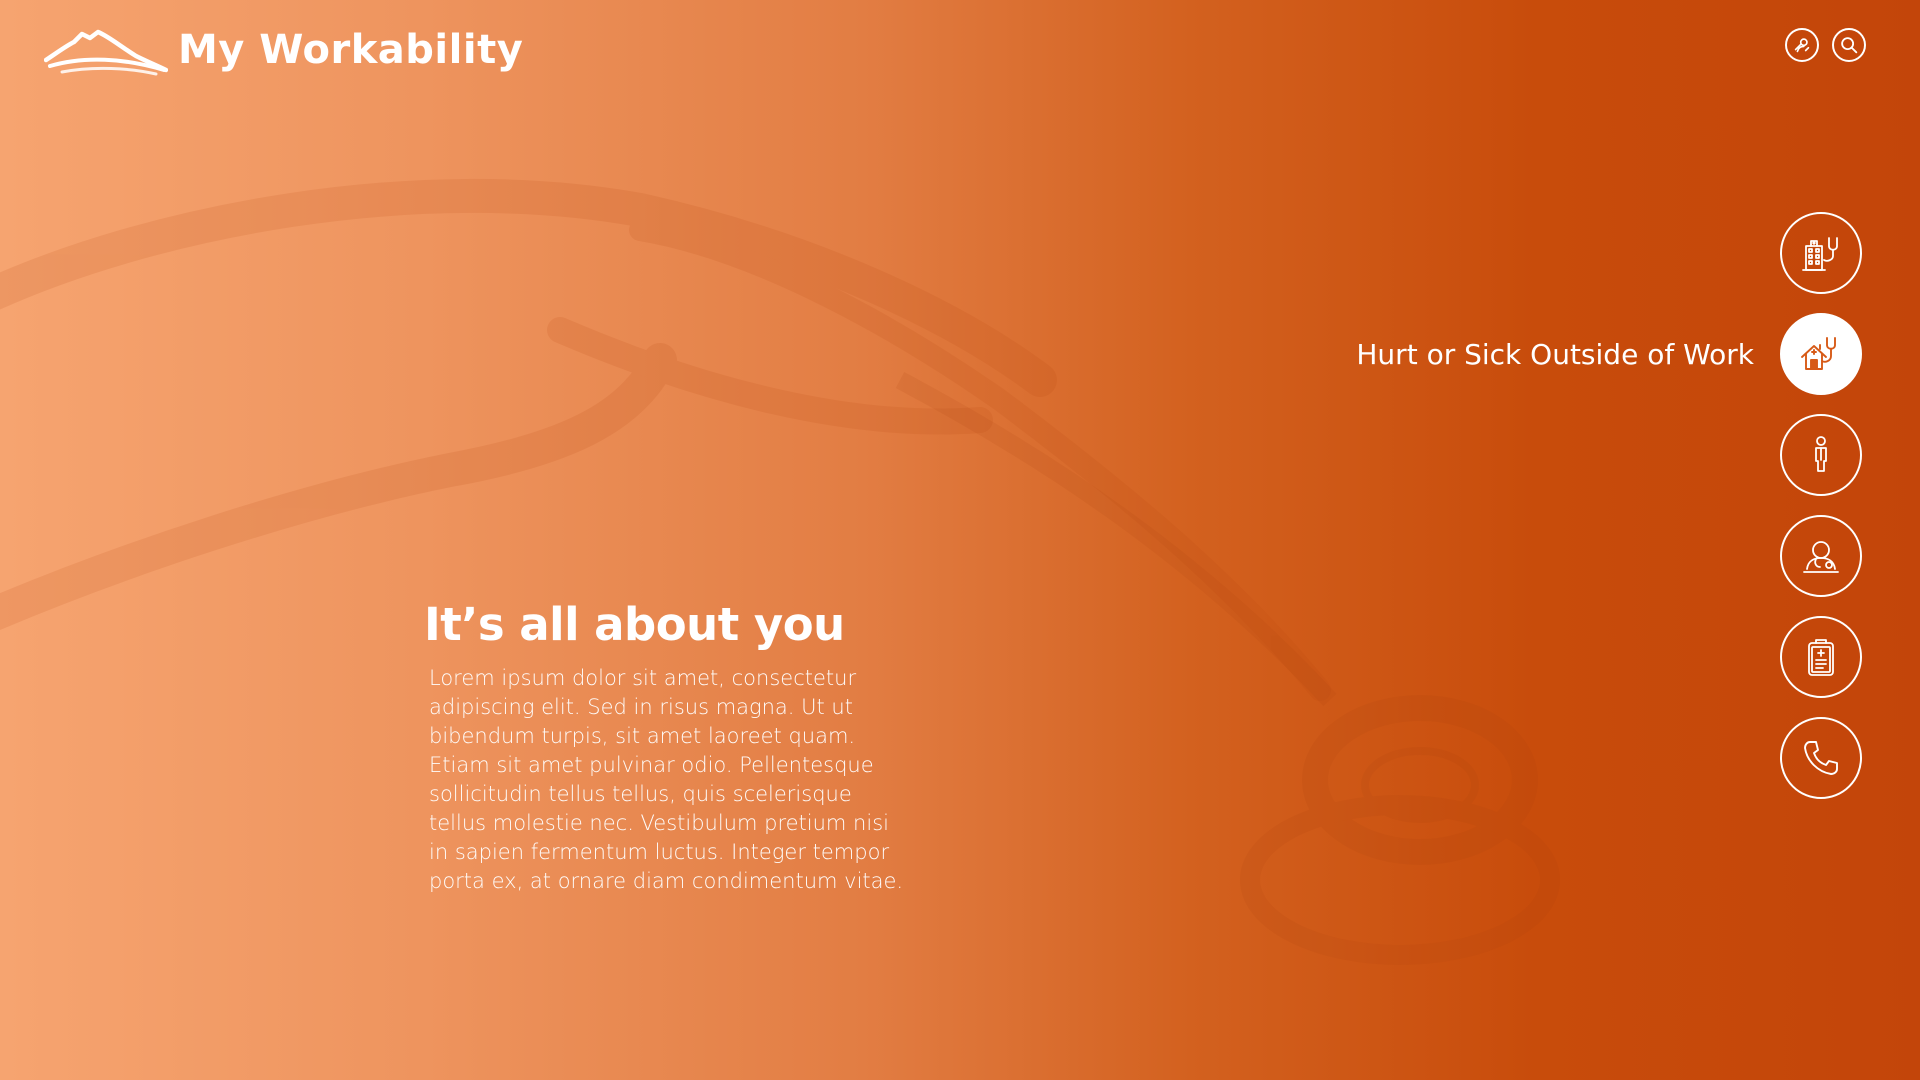 The image size is (1920, 1080). I want to click on phone-icon, so click(1821, 758).